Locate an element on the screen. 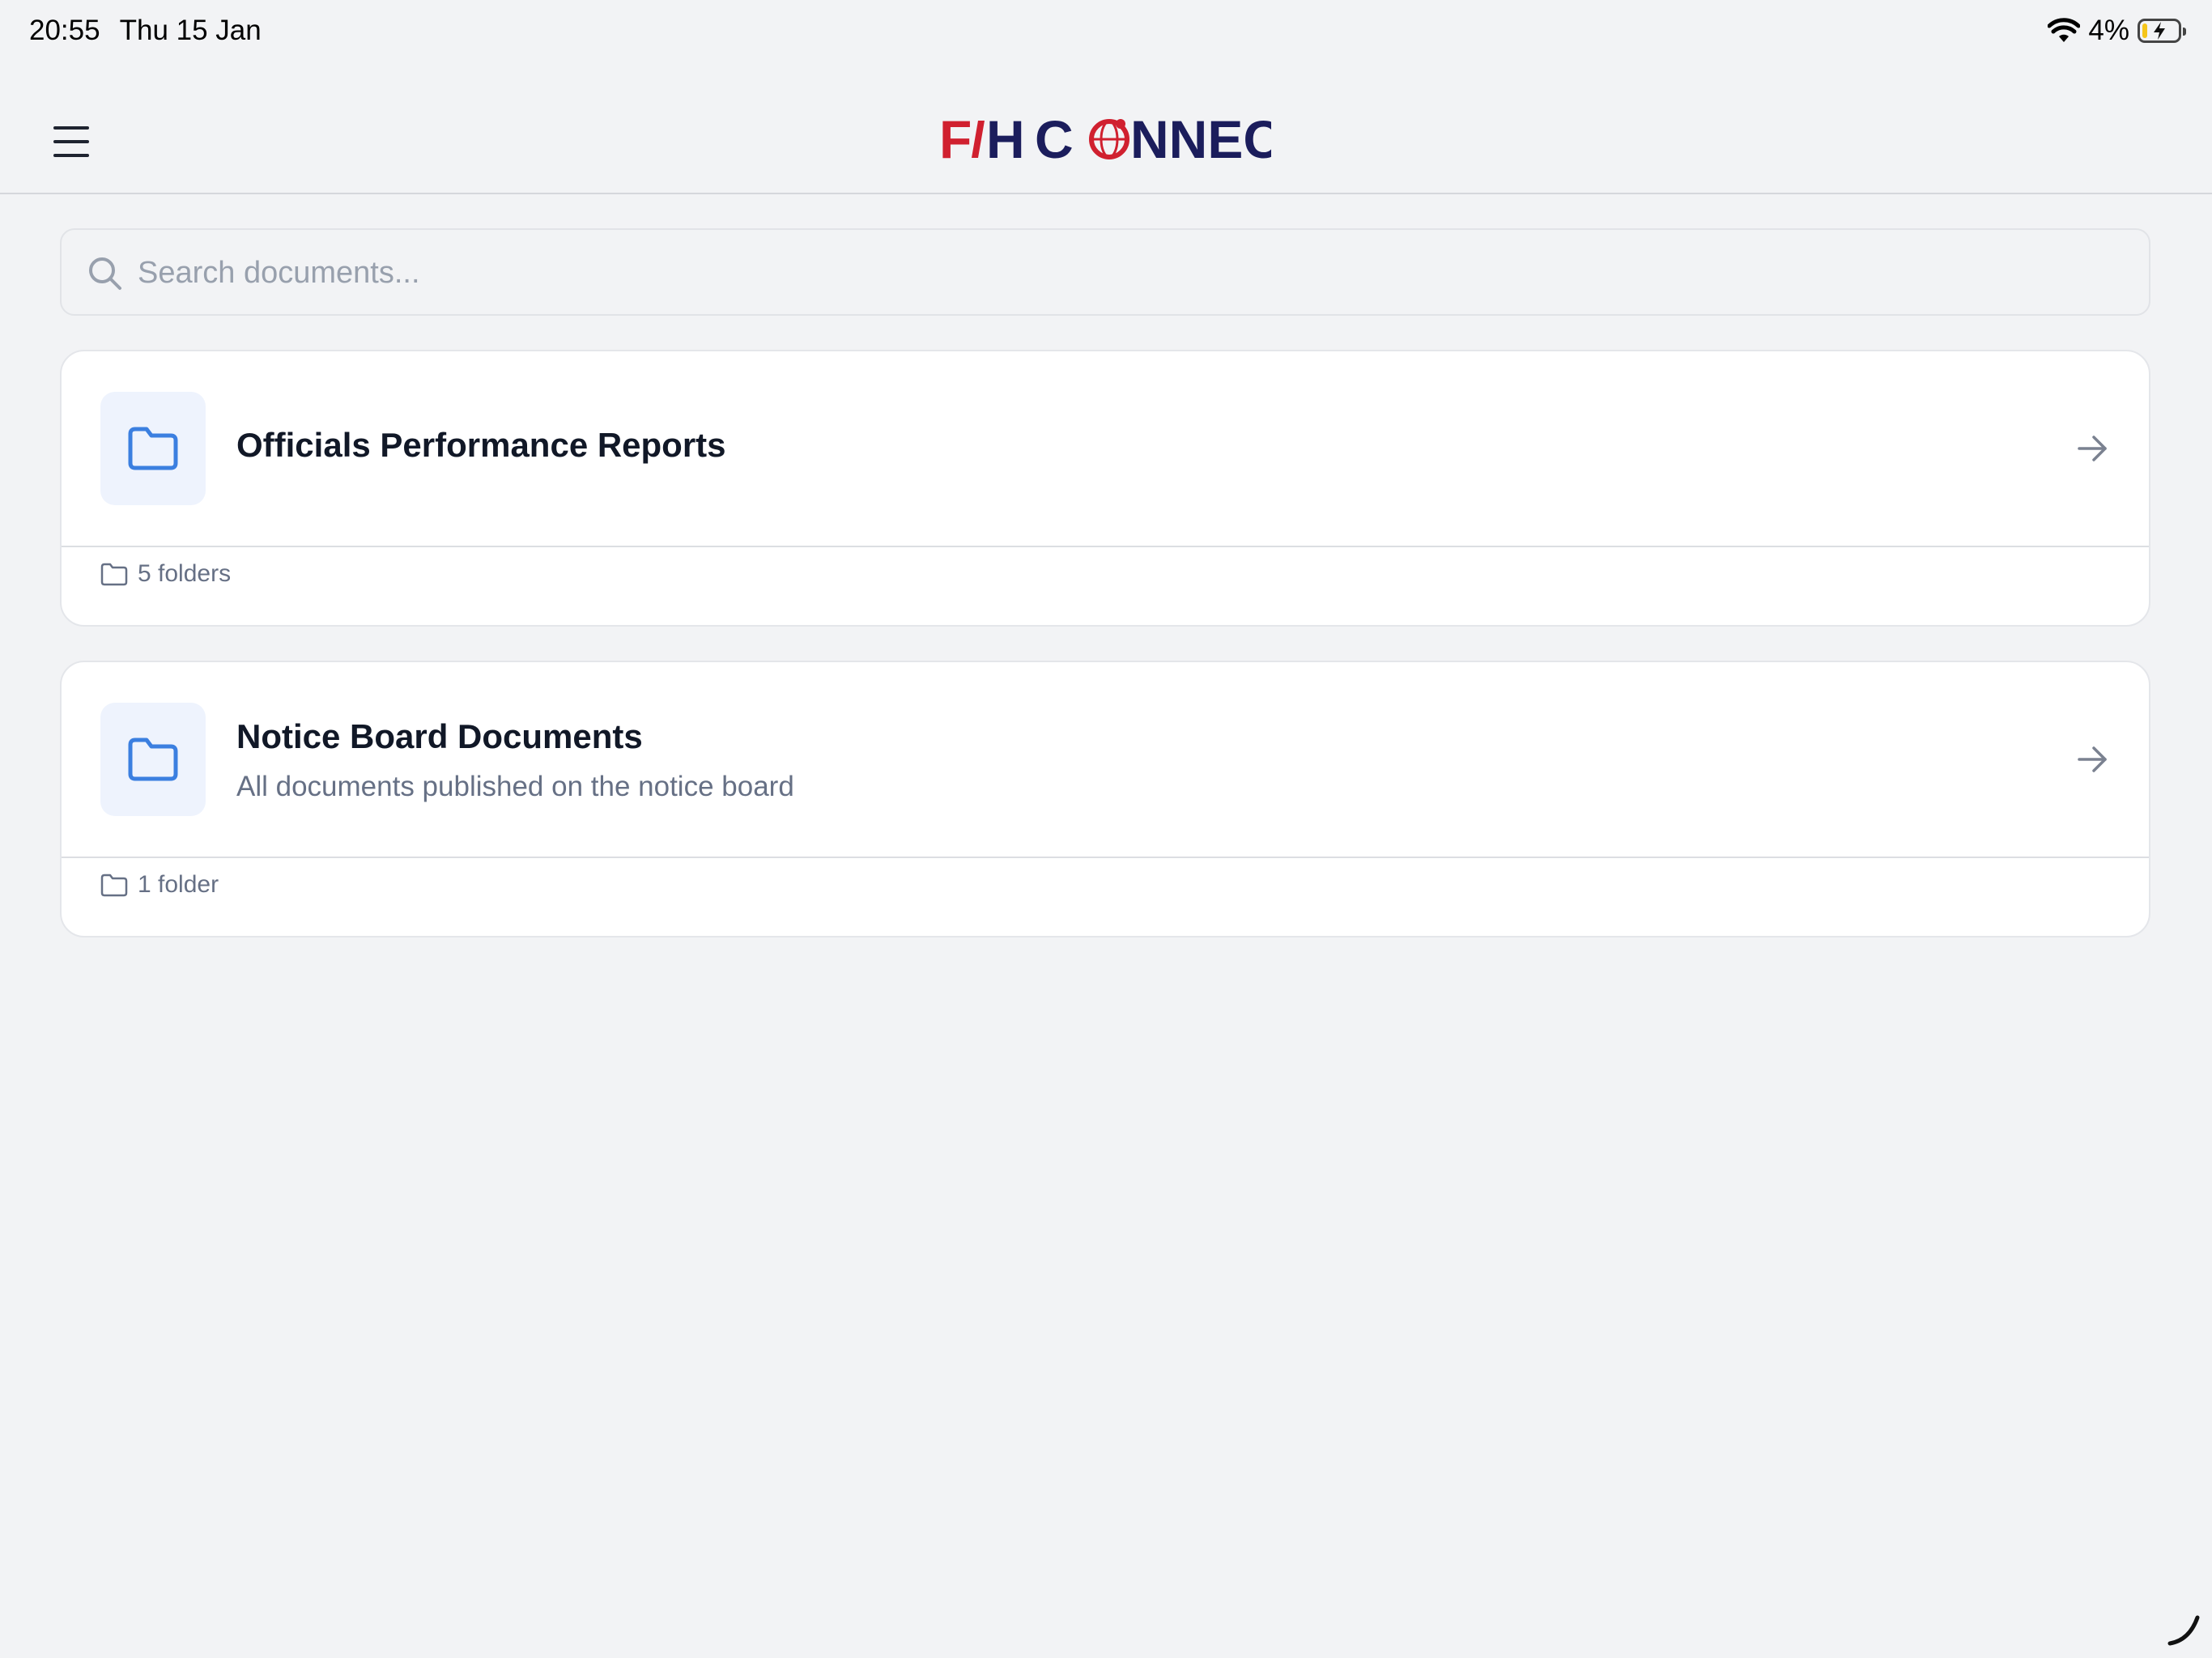  svg-text: H is located at coordinates (1006, 139).